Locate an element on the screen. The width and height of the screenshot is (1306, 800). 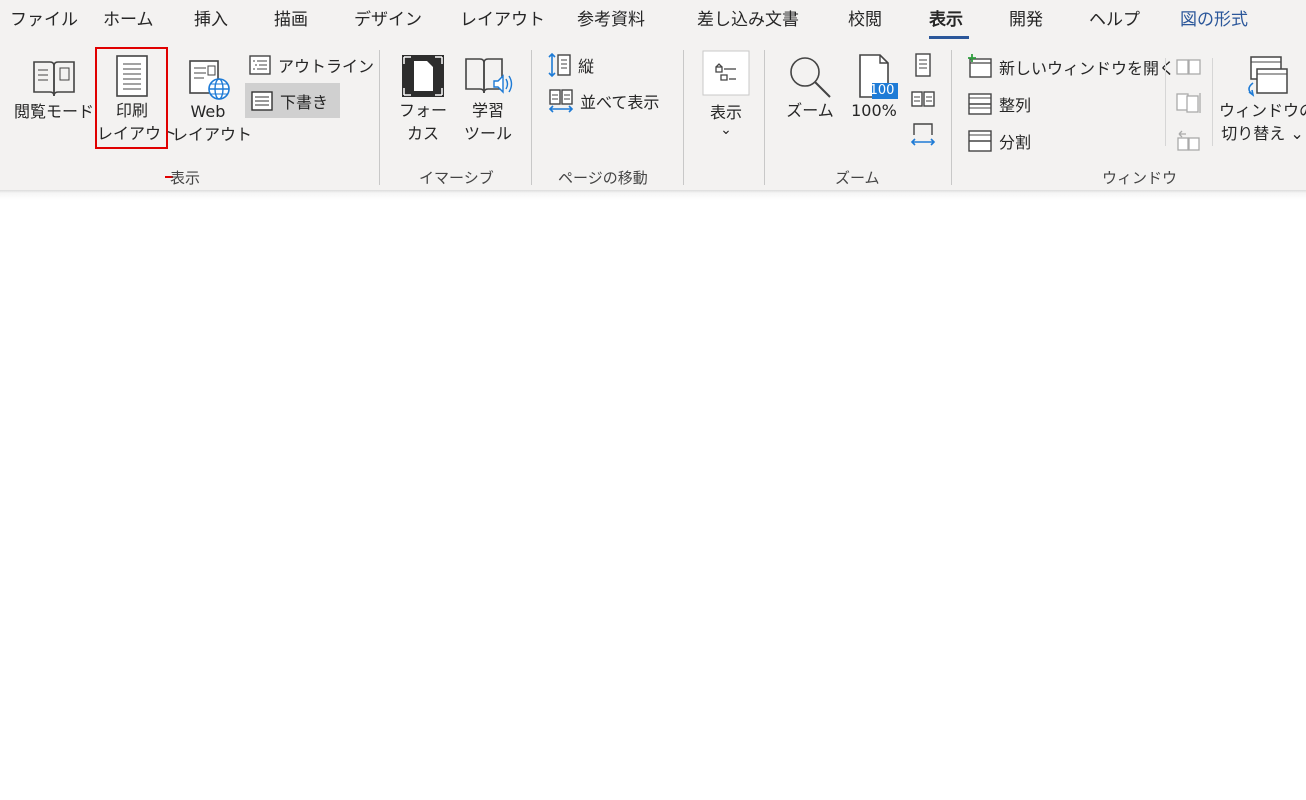
tab-0: ファイル is located at coordinates (44, 20).